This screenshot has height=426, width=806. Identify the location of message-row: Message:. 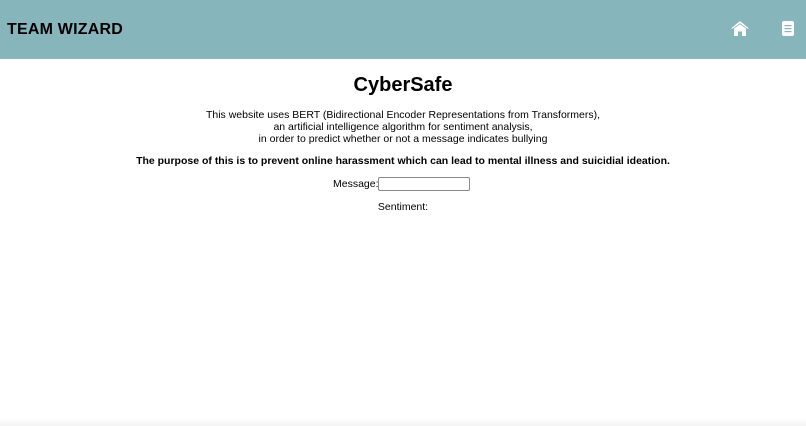
(403, 184).